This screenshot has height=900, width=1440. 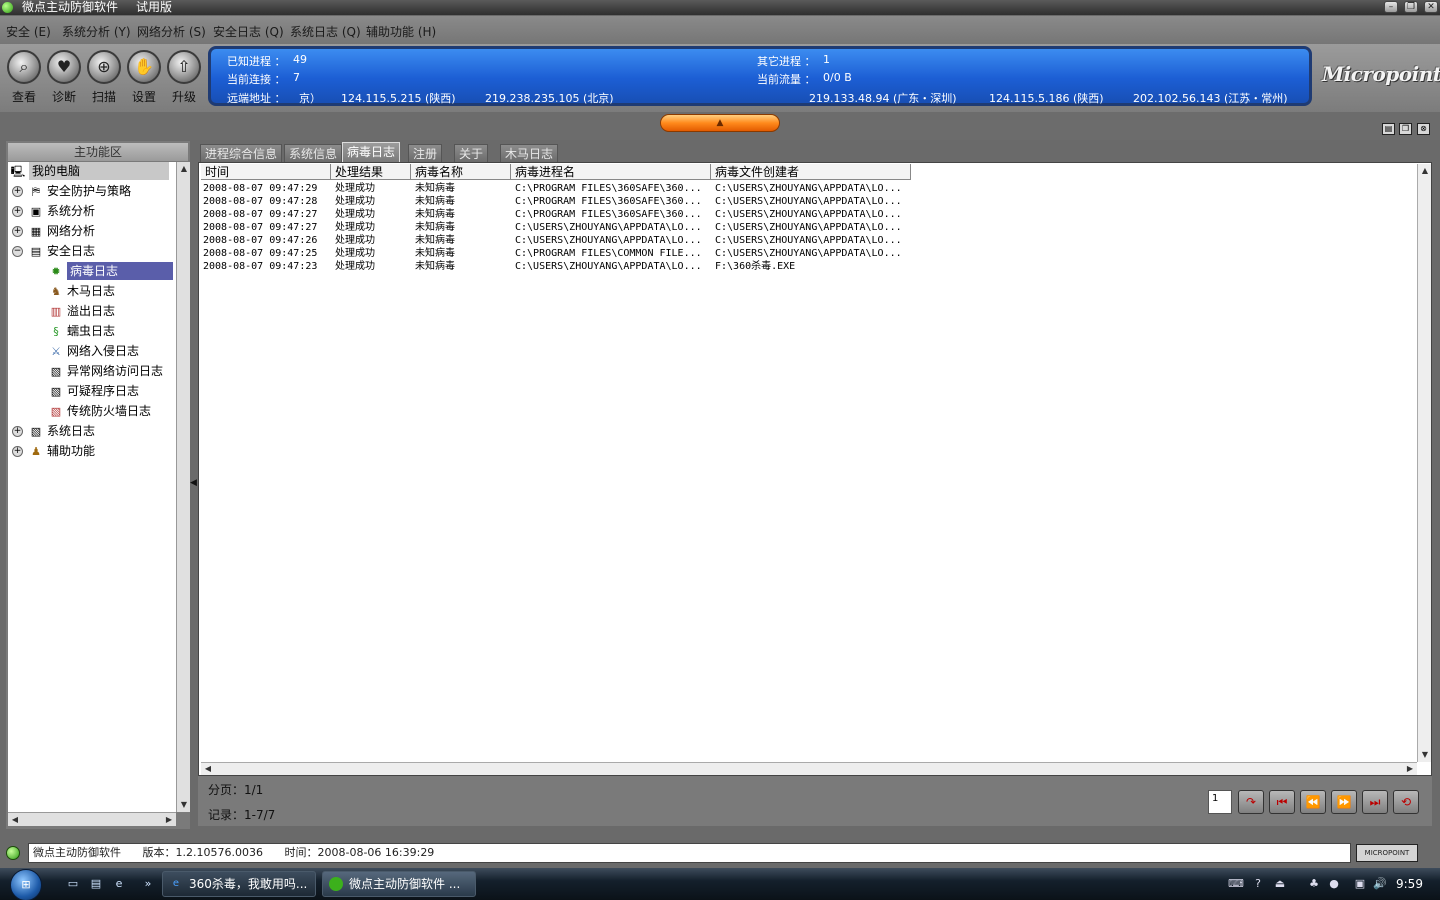 What do you see at coordinates (371, 152) in the screenshot?
I see `tab-virus-log: 病毒日志` at bounding box center [371, 152].